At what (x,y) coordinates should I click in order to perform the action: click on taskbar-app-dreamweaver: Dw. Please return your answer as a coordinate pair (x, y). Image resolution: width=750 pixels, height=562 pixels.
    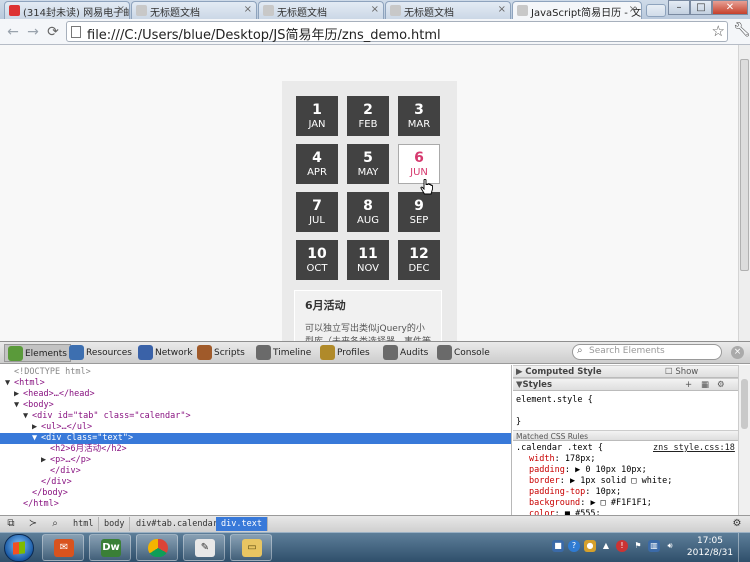
    Looking at the image, I should click on (110, 547).